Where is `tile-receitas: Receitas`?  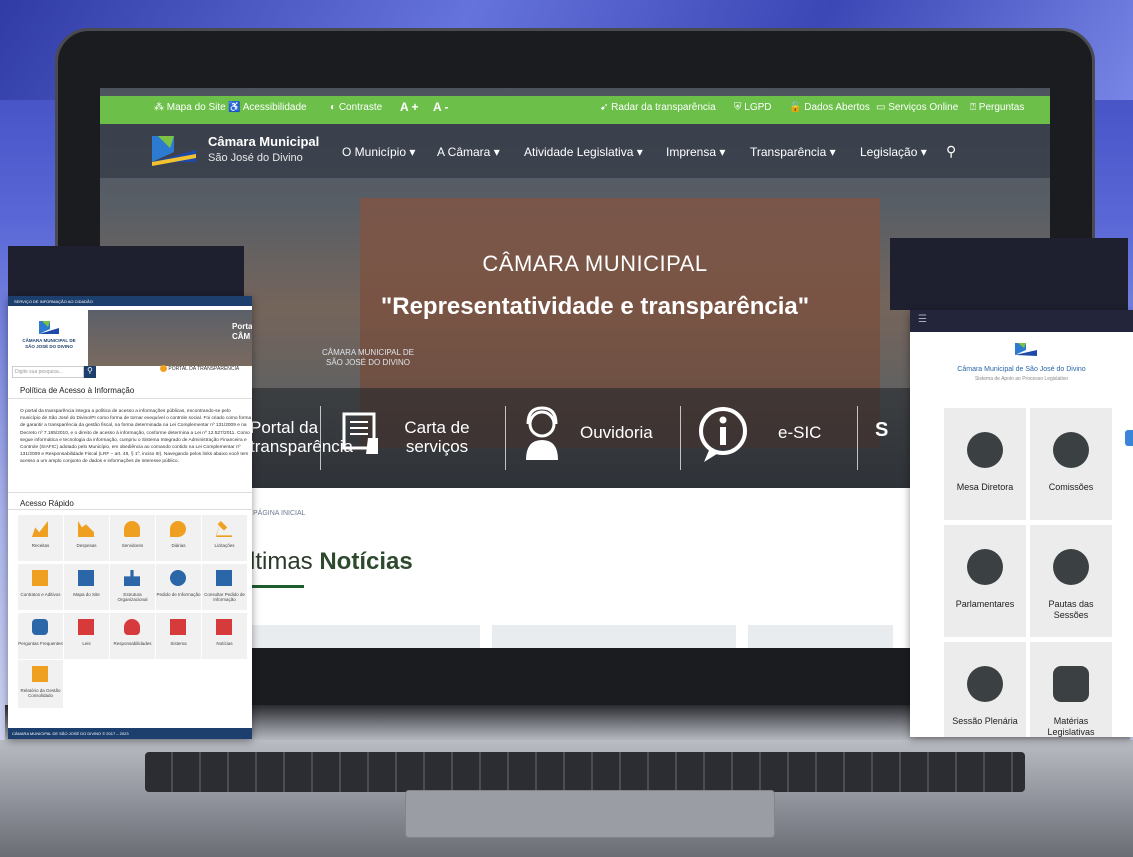 tile-receitas: Receitas is located at coordinates (40, 538).